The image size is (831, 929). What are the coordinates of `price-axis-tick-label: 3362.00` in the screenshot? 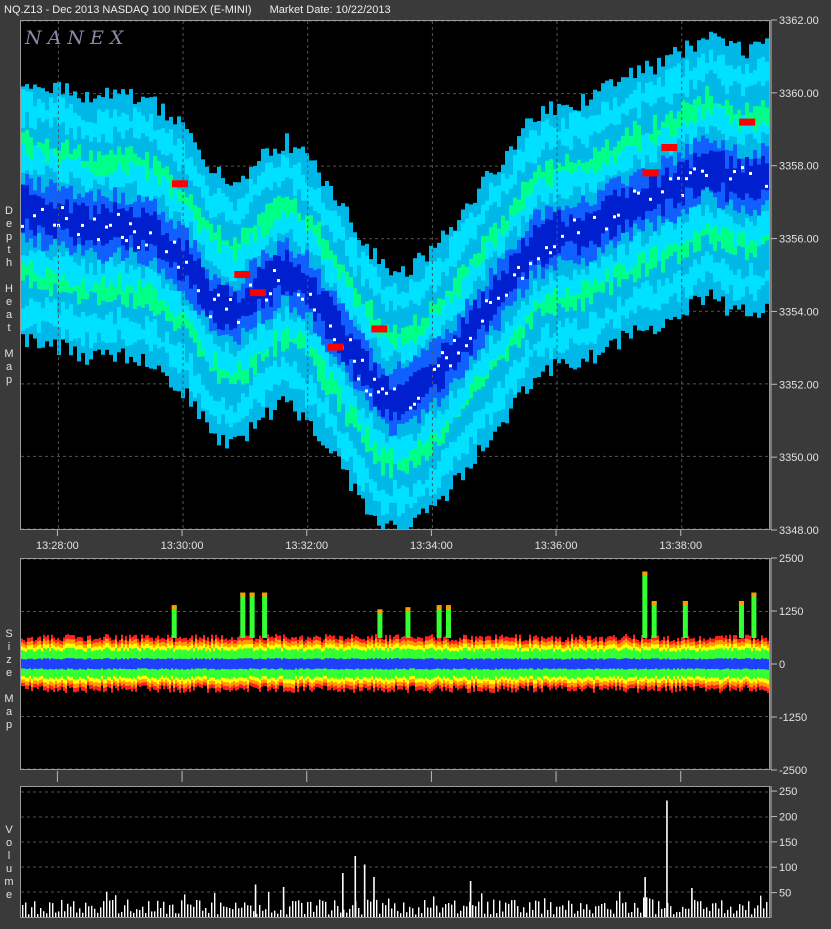 It's located at (799, 21).